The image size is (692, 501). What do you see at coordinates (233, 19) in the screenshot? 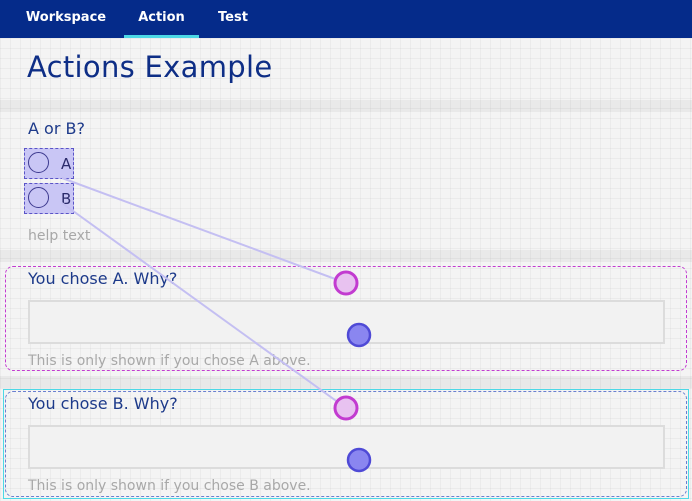
I see `tab-test: Test` at bounding box center [233, 19].